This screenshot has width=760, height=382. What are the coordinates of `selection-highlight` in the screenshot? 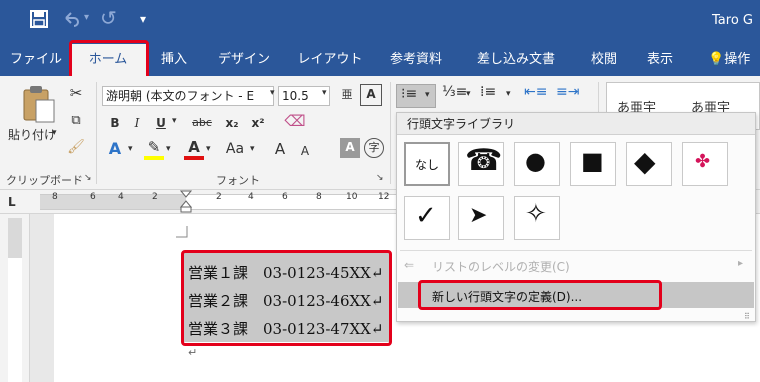 It's located at (286, 298).